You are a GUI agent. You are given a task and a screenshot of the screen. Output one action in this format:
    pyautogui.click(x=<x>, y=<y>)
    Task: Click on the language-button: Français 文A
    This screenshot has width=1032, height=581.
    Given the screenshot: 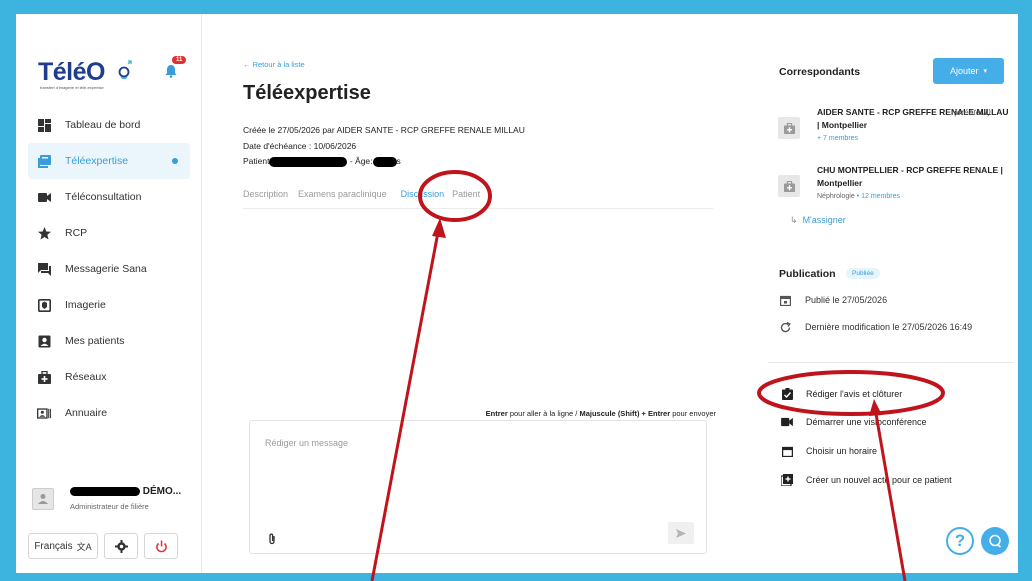 What is the action you would take?
    pyautogui.click(x=63, y=546)
    